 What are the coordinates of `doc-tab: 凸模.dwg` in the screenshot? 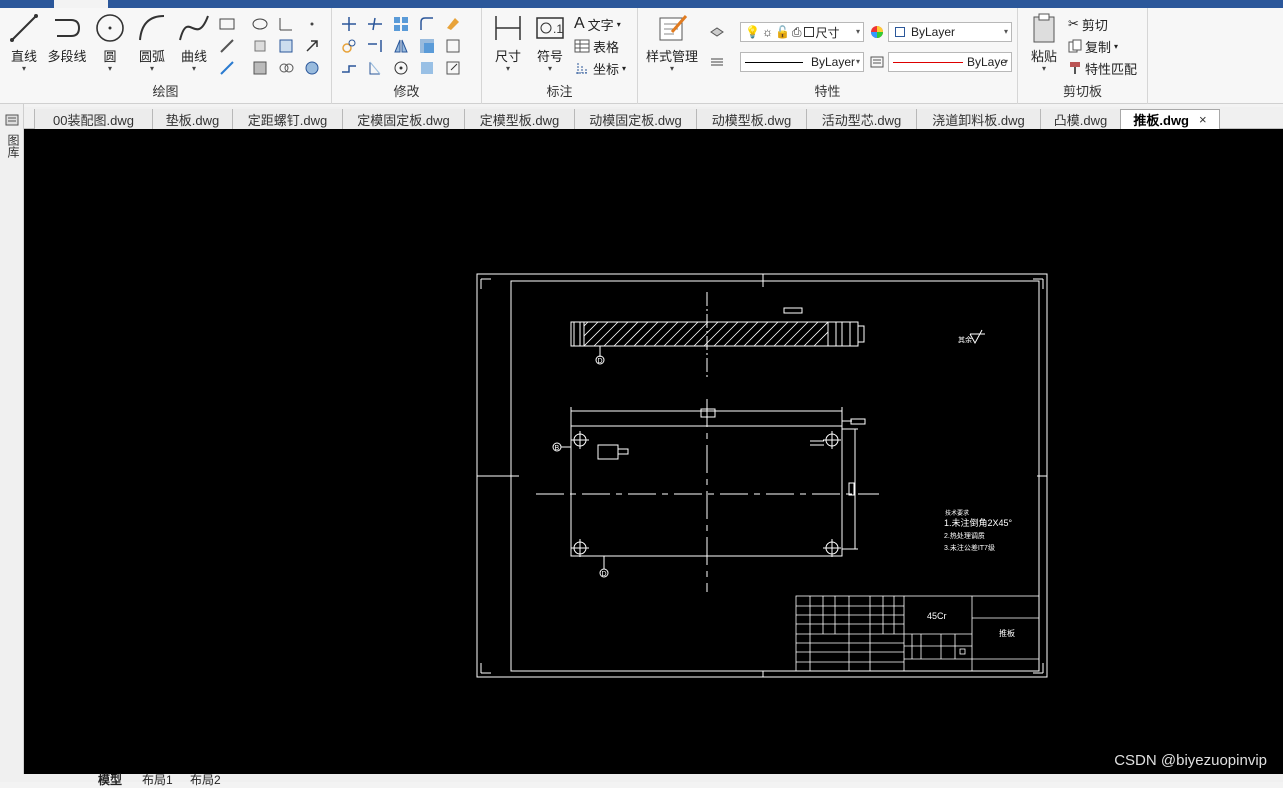 It's located at (1080, 119).